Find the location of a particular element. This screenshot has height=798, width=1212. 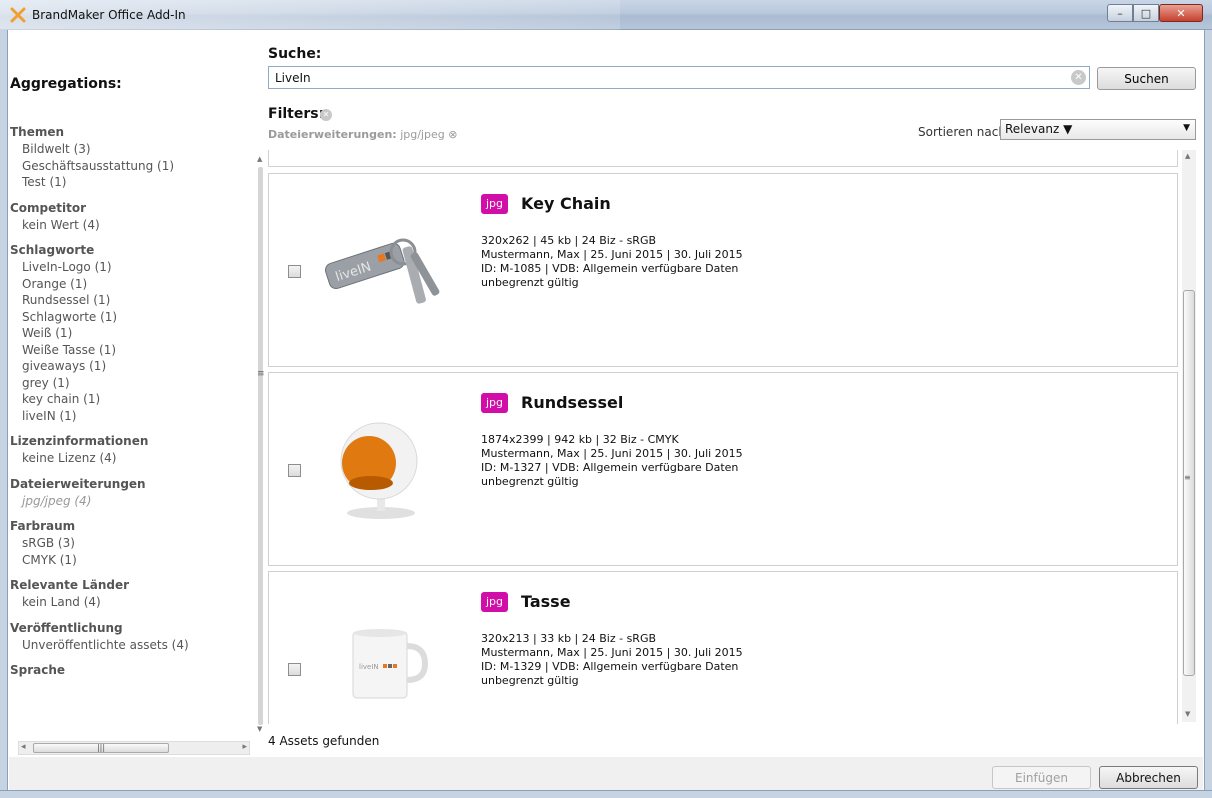

facet-item: Geschäftsausstattung (1) is located at coordinates (128, 166).